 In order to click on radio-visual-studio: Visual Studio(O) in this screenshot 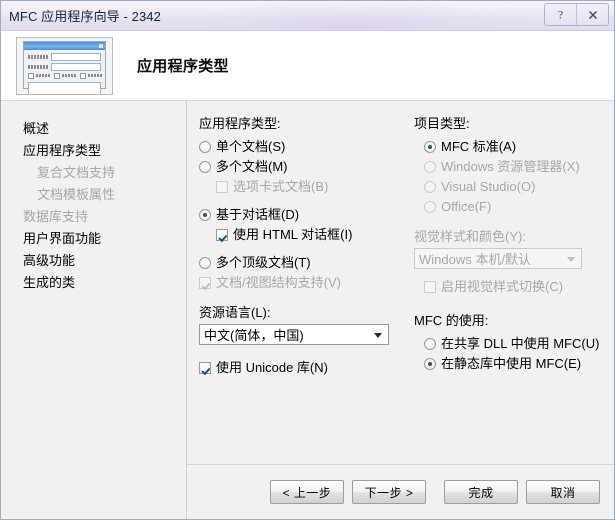, I will do `click(514, 187)`.